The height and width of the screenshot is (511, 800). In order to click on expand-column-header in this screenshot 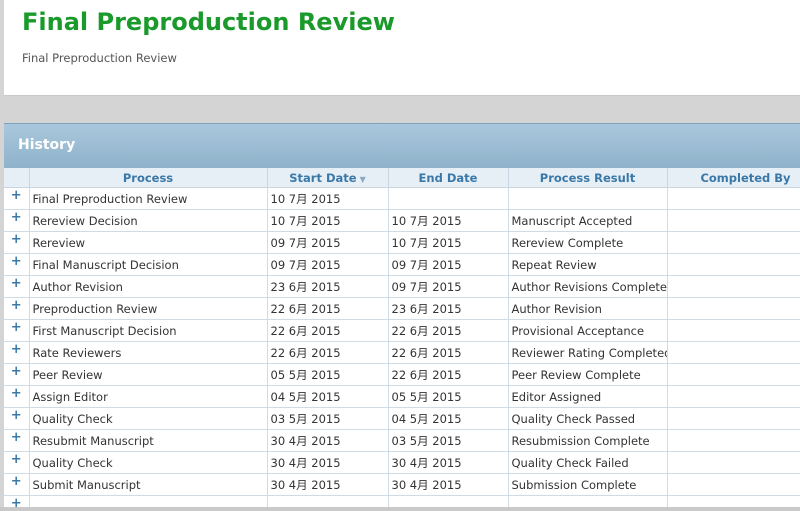, I will do `click(17, 178)`.